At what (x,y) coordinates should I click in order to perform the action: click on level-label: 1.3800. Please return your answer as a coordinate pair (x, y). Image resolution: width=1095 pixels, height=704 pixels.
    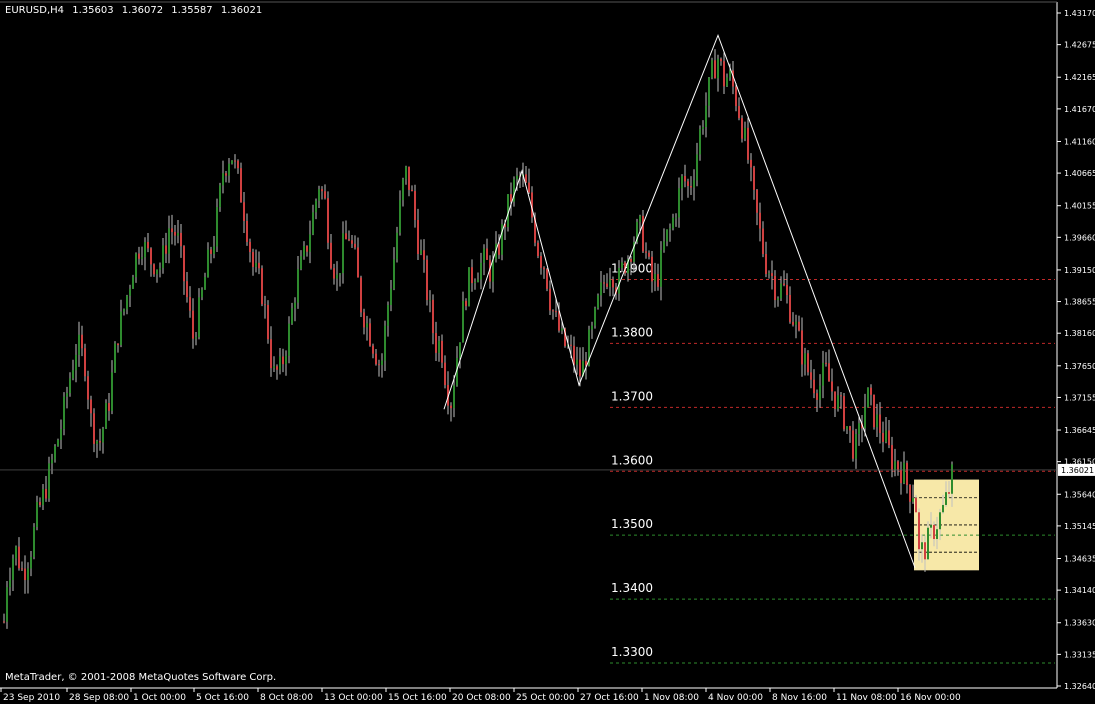
    Looking at the image, I should click on (632, 332).